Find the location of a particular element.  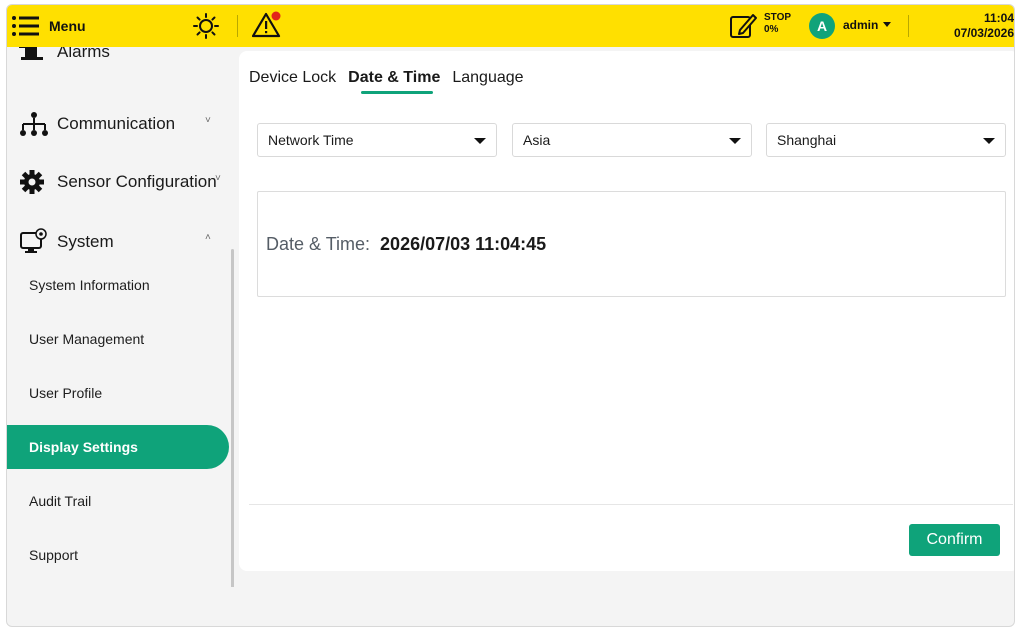

tab-device-lock: Device Lock is located at coordinates (292, 78).